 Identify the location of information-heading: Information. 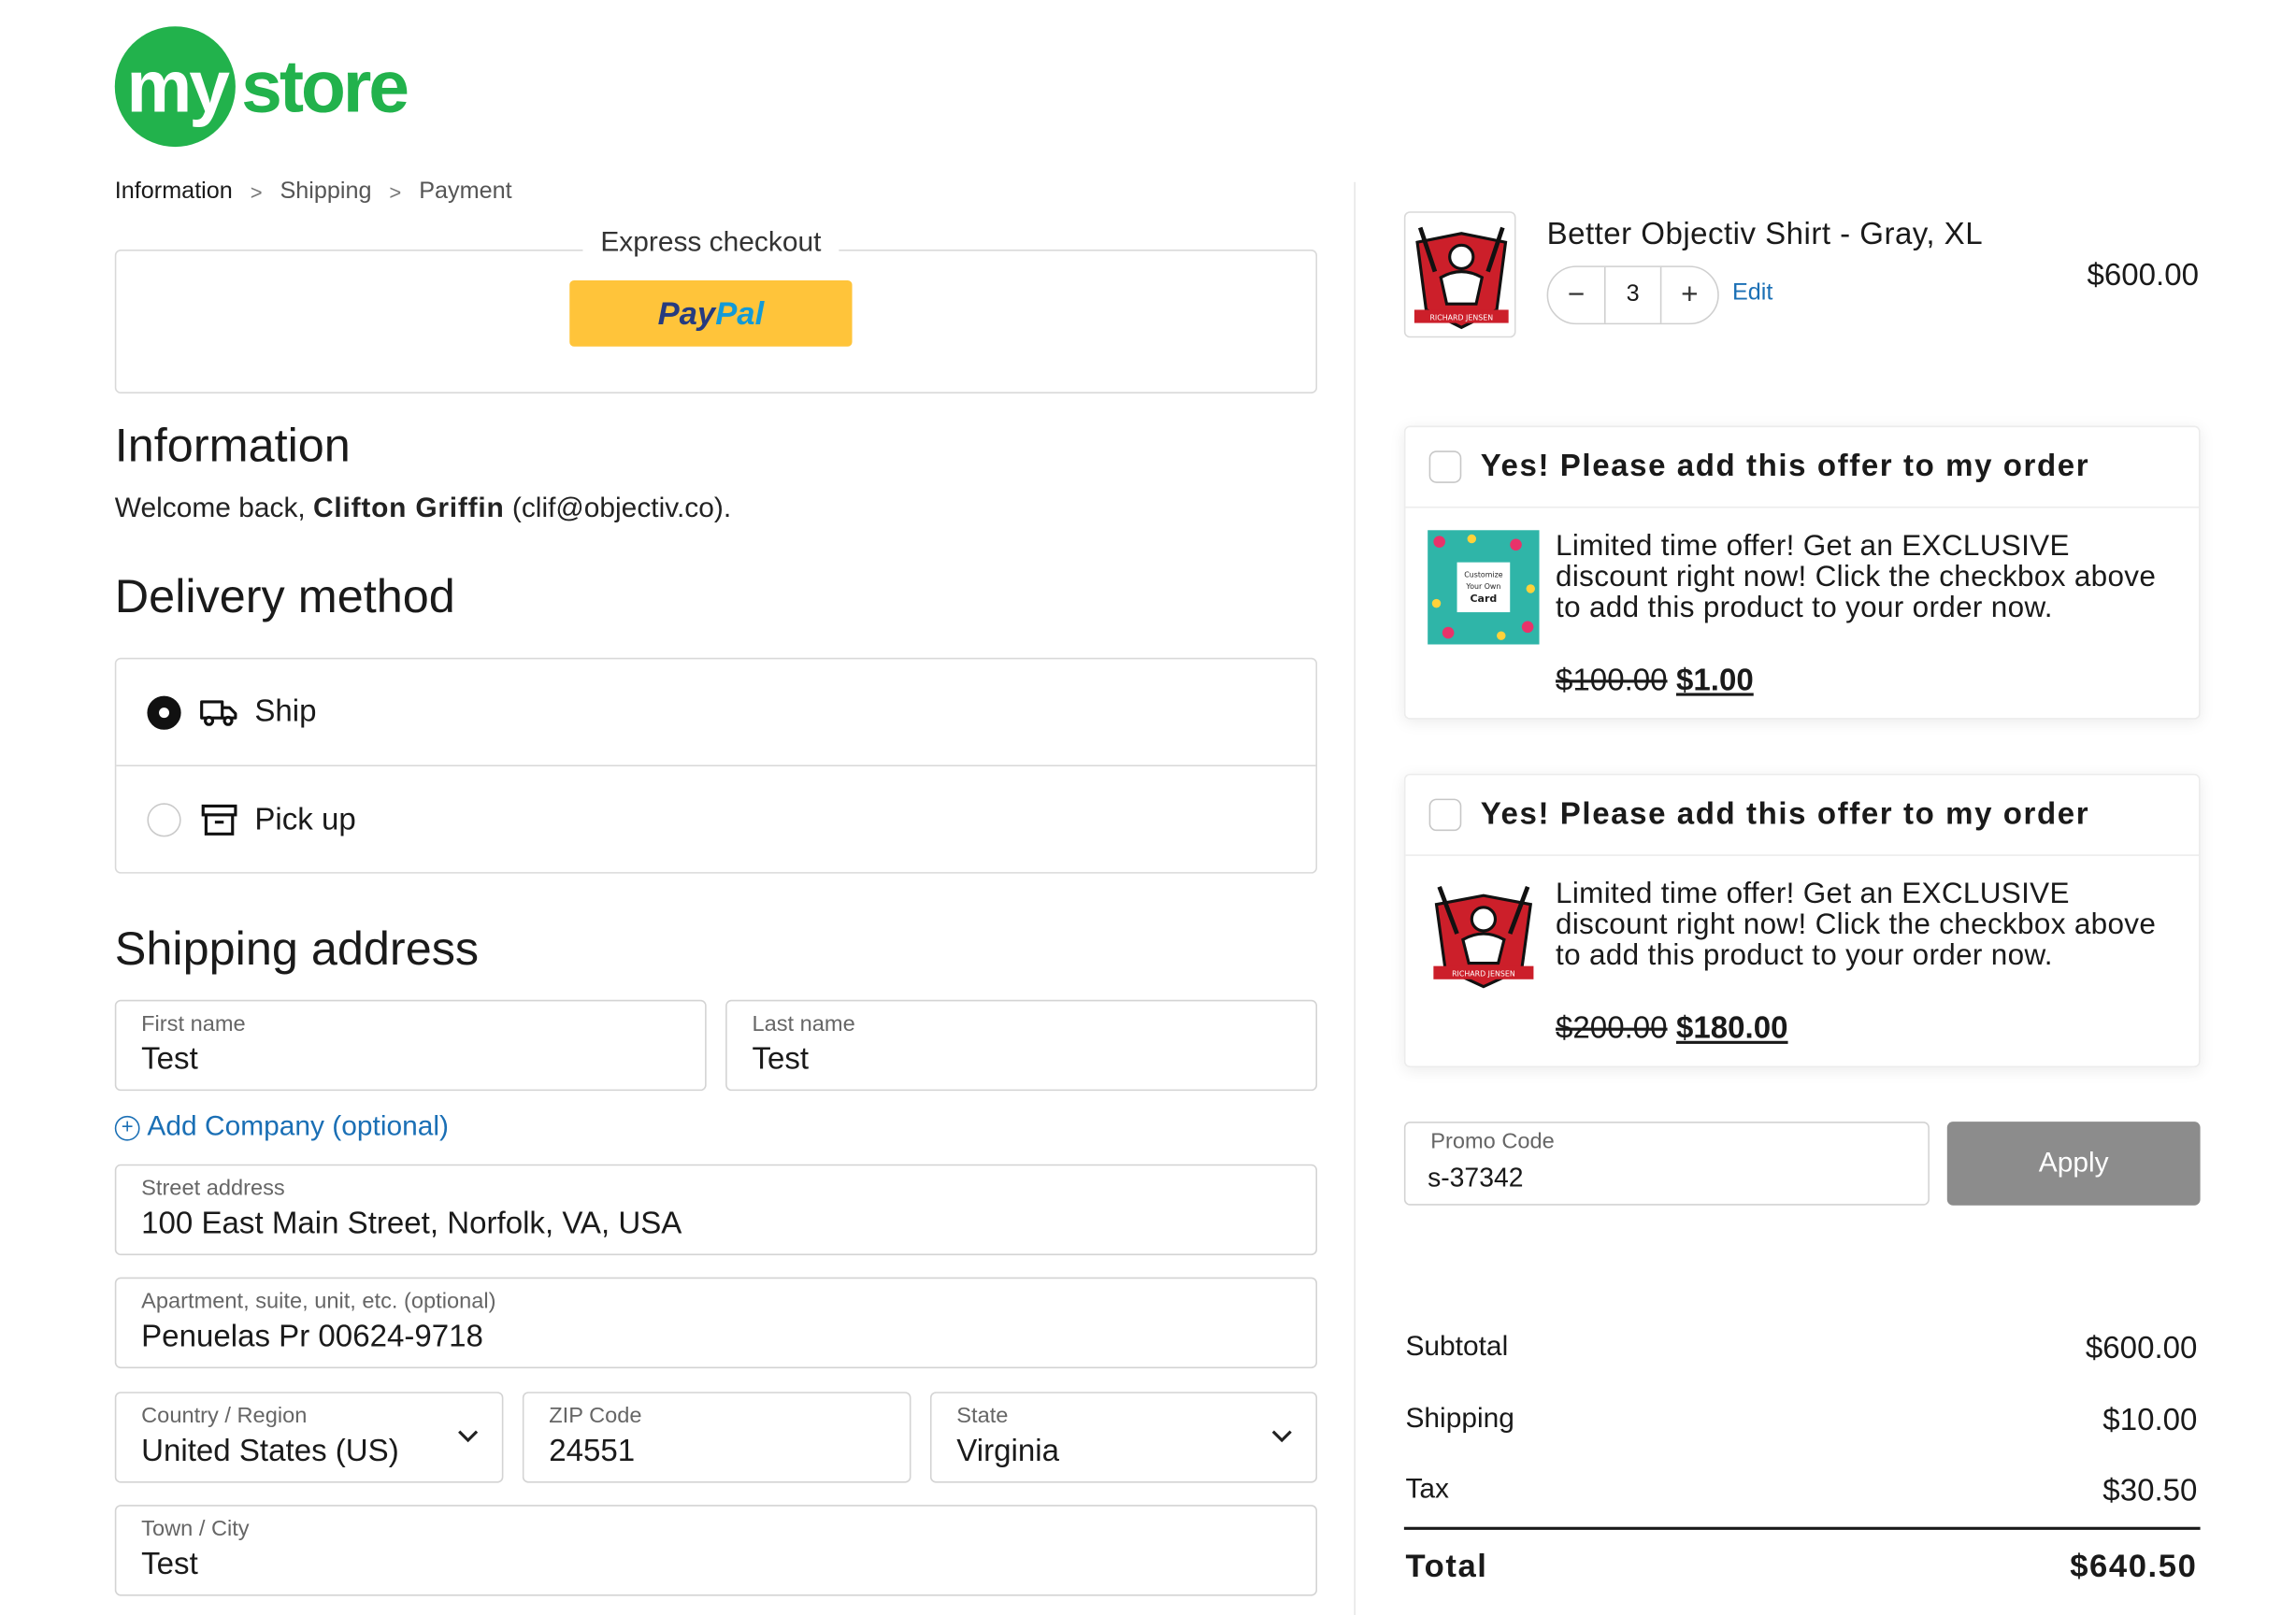
(232, 445).